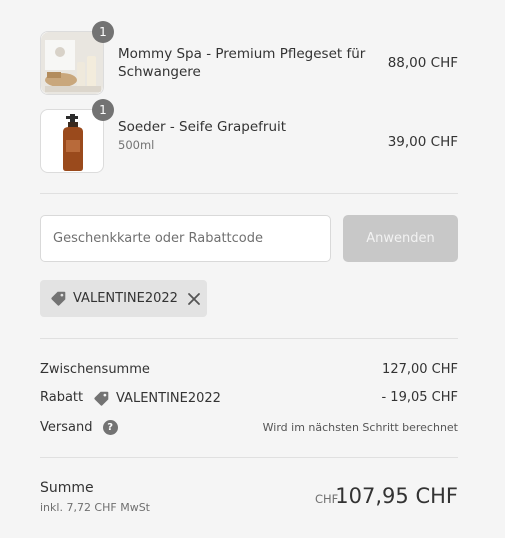 Image resolution: width=505 pixels, height=538 pixels. Describe the element at coordinates (185, 238) in the screenshot. I see `discount-code-input` at that location.